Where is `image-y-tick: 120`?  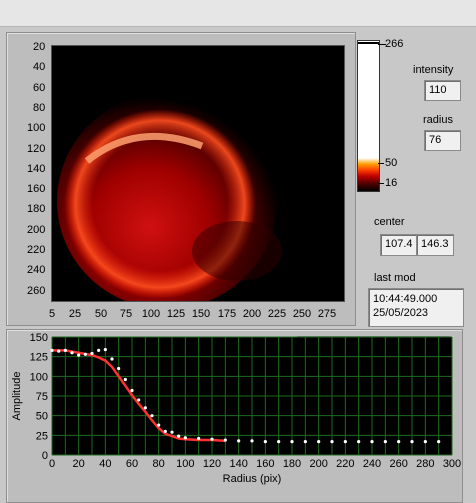 image-y-tick: 120 is located at coordinates (36, 148).